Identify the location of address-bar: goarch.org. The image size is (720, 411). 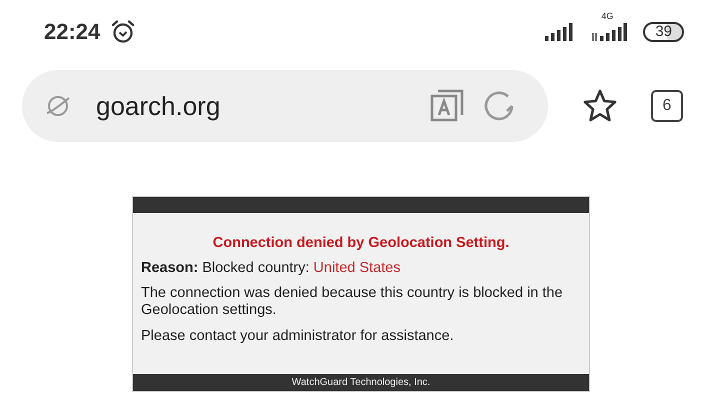
(285, 106).